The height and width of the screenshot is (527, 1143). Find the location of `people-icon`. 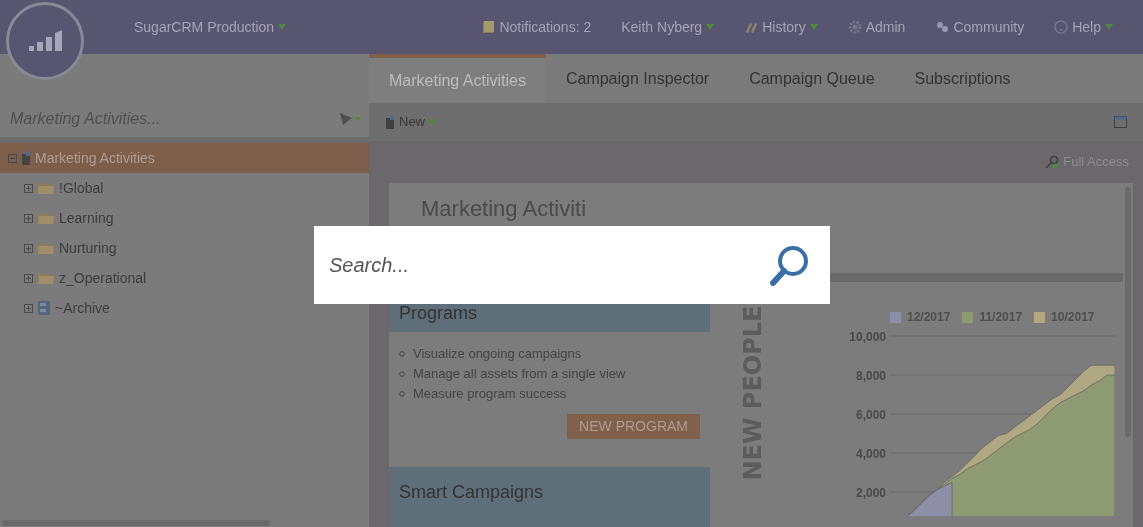

people-icon is located at coordinates (942, 27).